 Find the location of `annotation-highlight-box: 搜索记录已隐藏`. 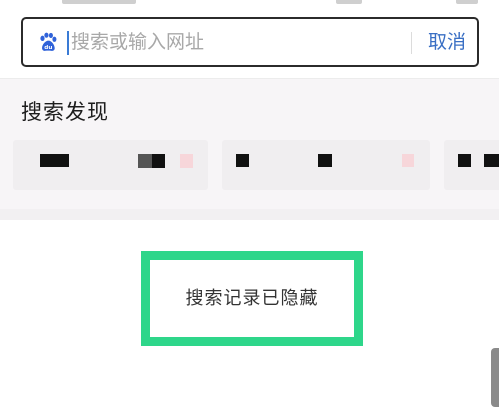

annotation-highlight-box: 搜索记录已隐藏 is located at coordinates (252, 298).